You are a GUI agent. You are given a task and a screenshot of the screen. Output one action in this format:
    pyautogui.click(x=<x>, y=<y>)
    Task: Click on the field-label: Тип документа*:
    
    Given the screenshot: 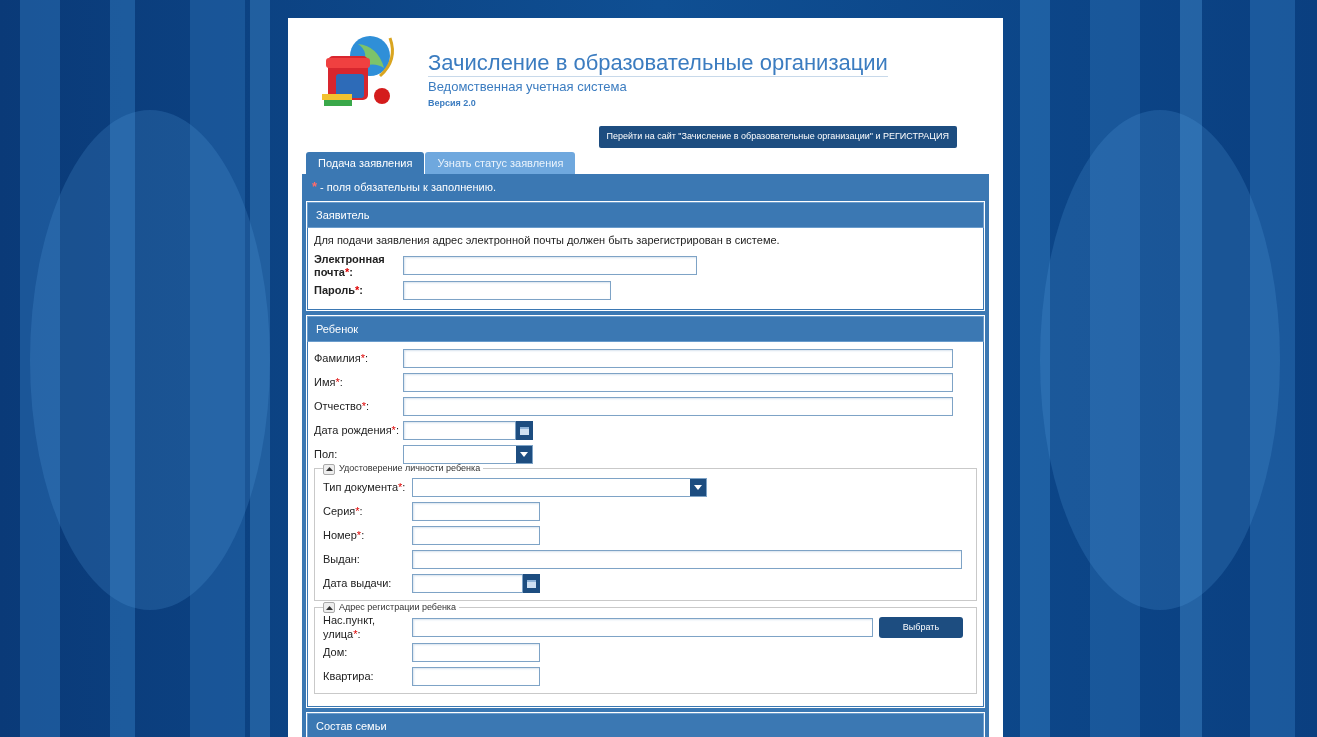 What is the action you would take?
    pyautogui.click(x=365, y=488)
    